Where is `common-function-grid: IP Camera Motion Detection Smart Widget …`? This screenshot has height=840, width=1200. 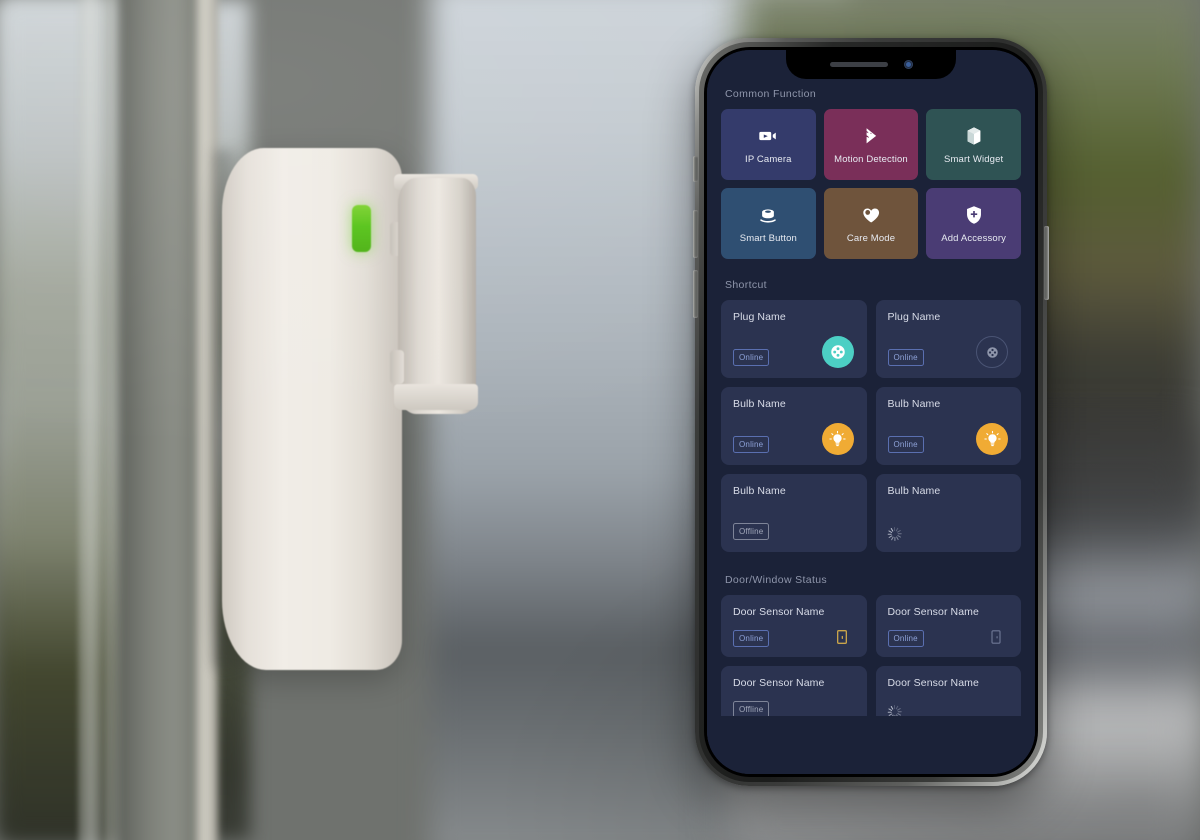 common-function-grid: IP Camera Motion Detection Smart Widget … is located at coordinates (871, 184).